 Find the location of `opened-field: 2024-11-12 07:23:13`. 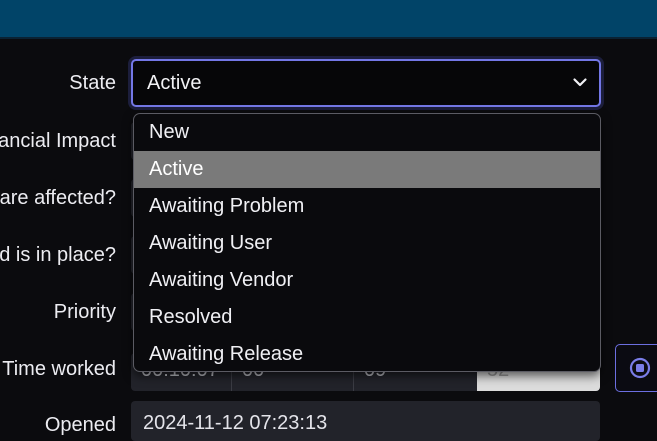

opened-field: 2024-11-12 07:23:13 is located at coordinates (365, 421).